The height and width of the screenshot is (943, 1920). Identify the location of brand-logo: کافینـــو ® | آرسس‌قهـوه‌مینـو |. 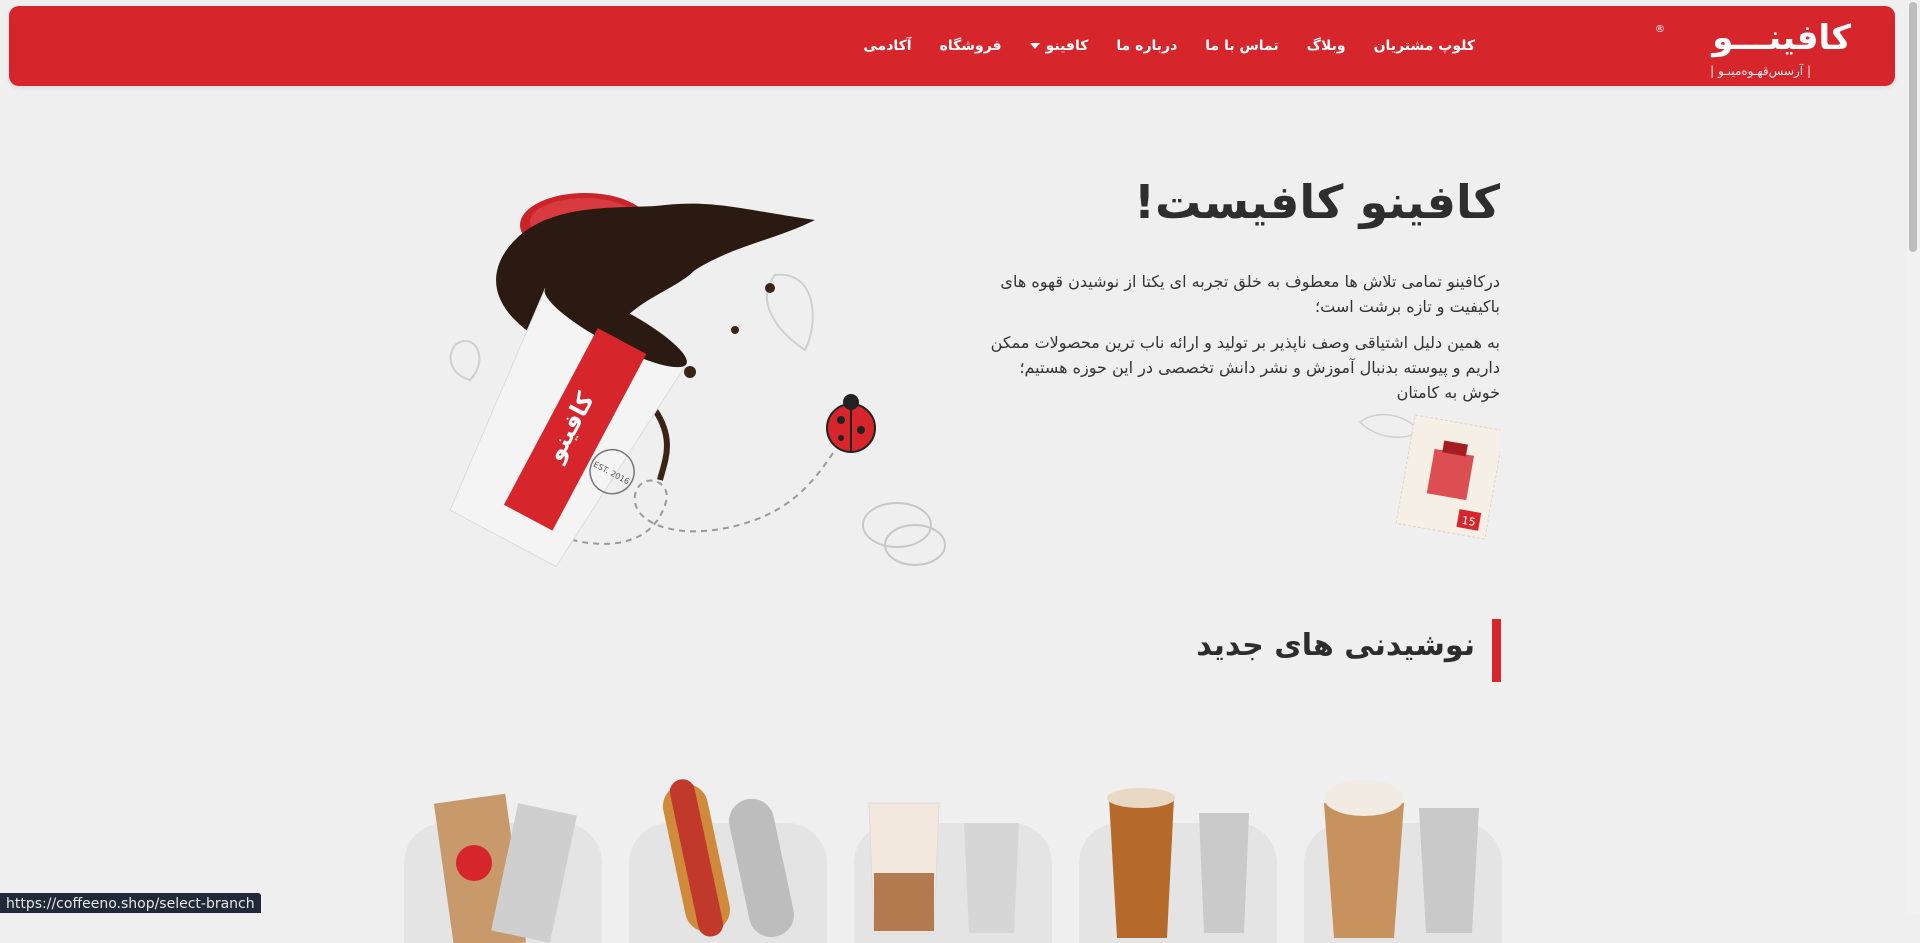
(1751, 51).